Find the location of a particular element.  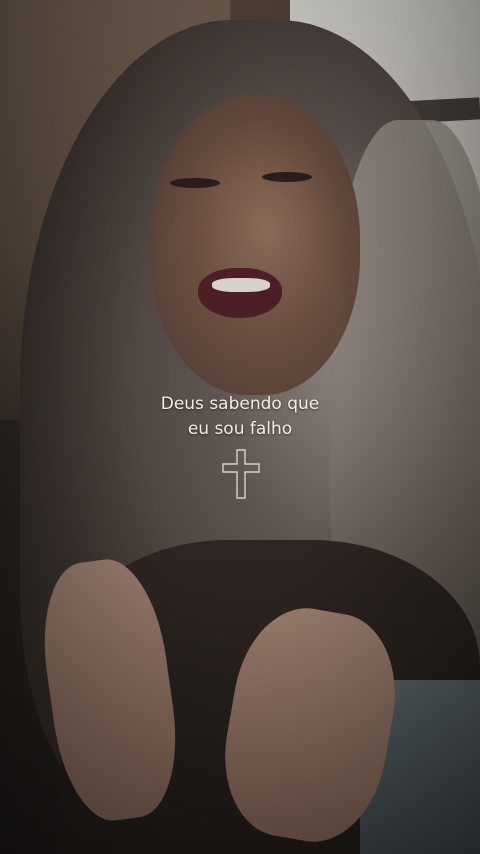

cross-icon is located at coordinates (241, 474).